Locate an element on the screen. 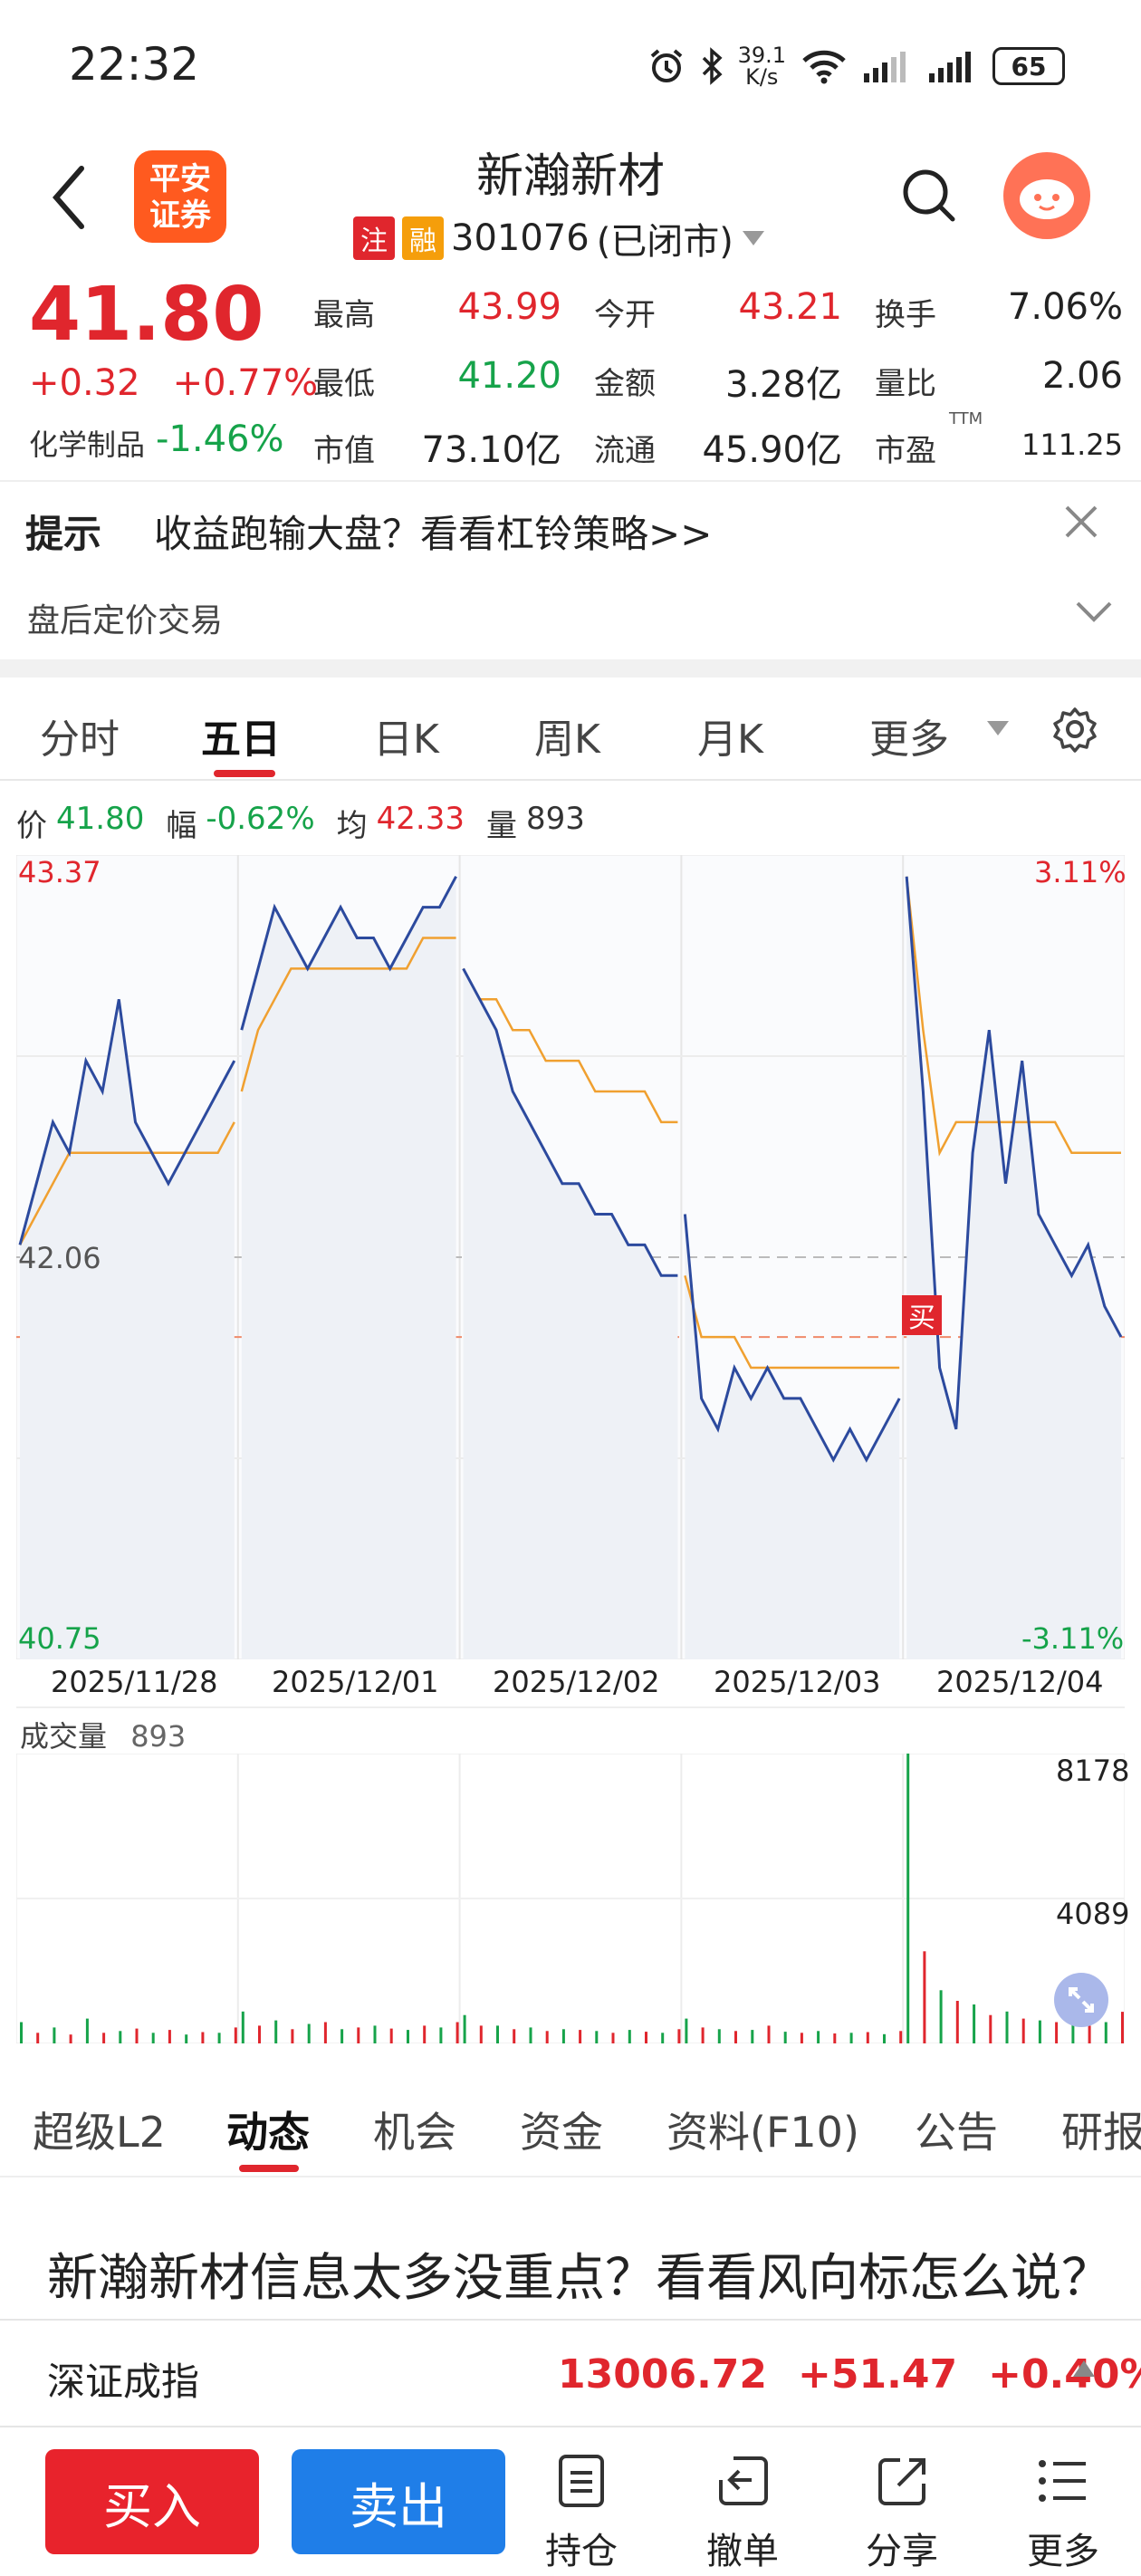  info-price: 41.80 is located at coordinates (101, 819).